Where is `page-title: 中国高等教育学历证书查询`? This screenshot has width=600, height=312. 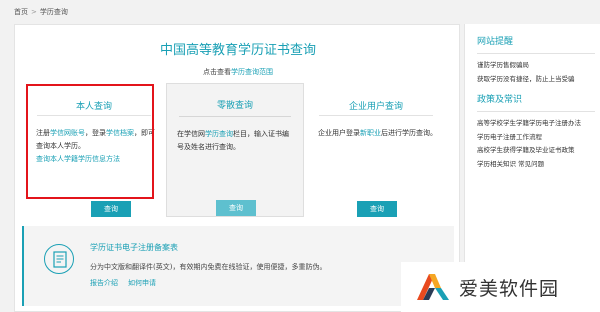 page-title: 中国高等教育学历证书查询 is located at coordinates (237, 50).